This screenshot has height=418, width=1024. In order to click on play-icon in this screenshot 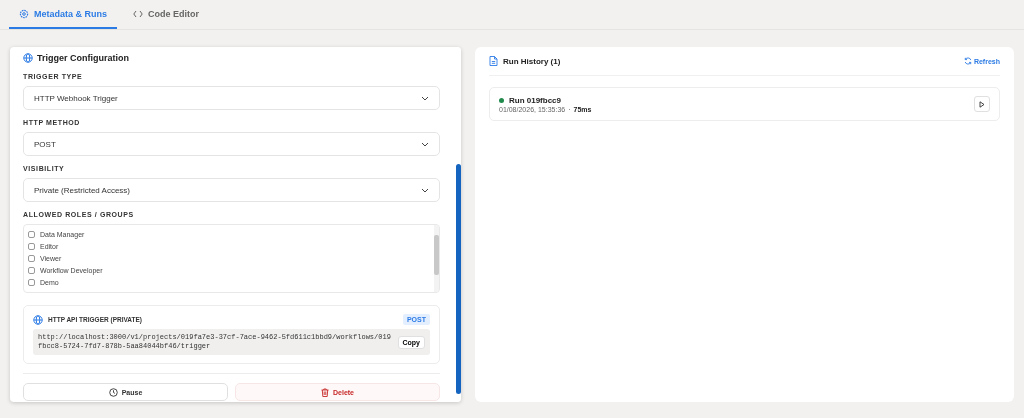, I will do `click(982, 104)`.